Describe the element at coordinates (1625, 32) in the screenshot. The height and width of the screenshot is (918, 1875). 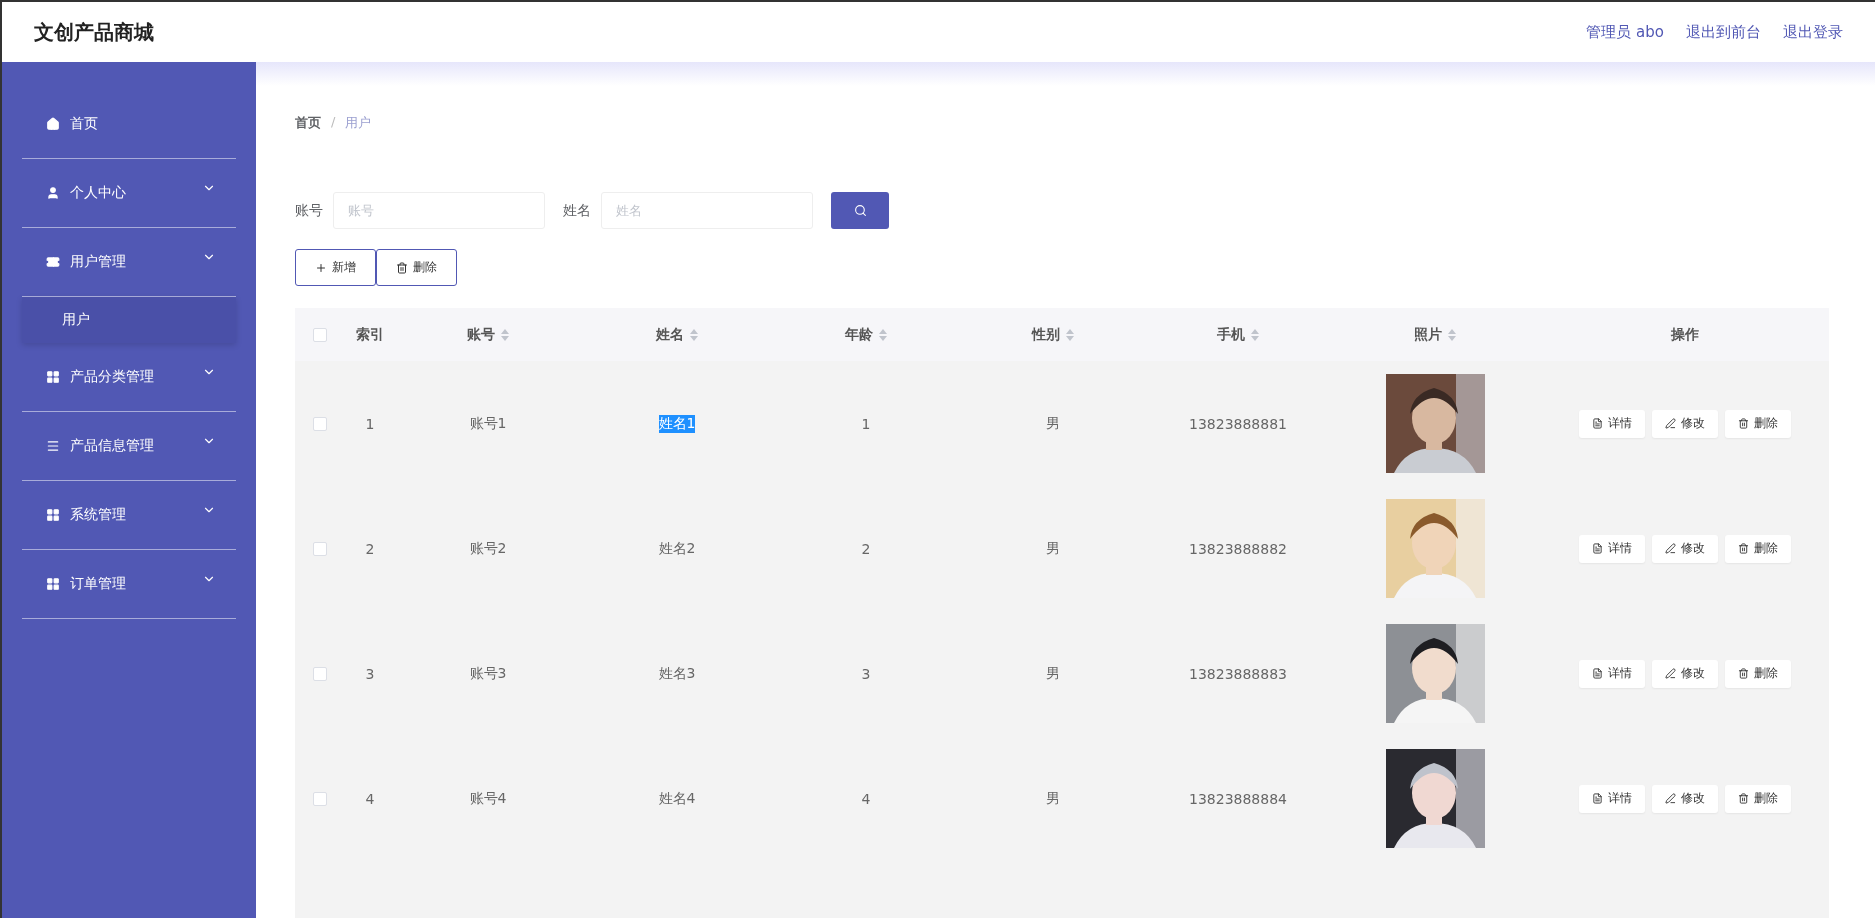
I see `header-link: 管理员 abo` at that location.